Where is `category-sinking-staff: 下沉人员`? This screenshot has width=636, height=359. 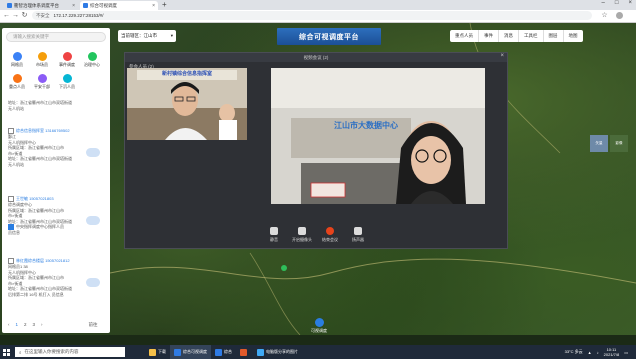
category-sinking-staff: 下沉人员 is located at coordinates (67, 82).